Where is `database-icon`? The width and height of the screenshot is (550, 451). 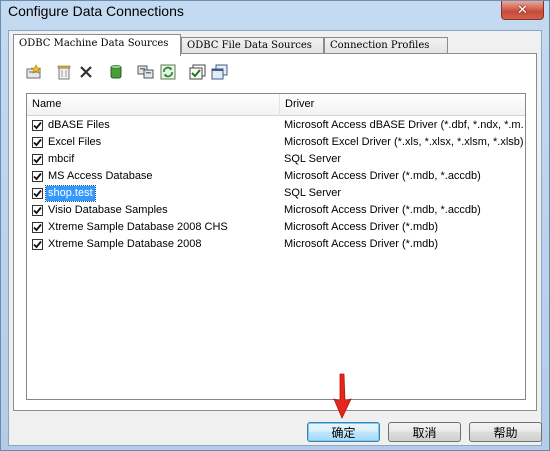 database-icon is located at coordinates (116, 72).